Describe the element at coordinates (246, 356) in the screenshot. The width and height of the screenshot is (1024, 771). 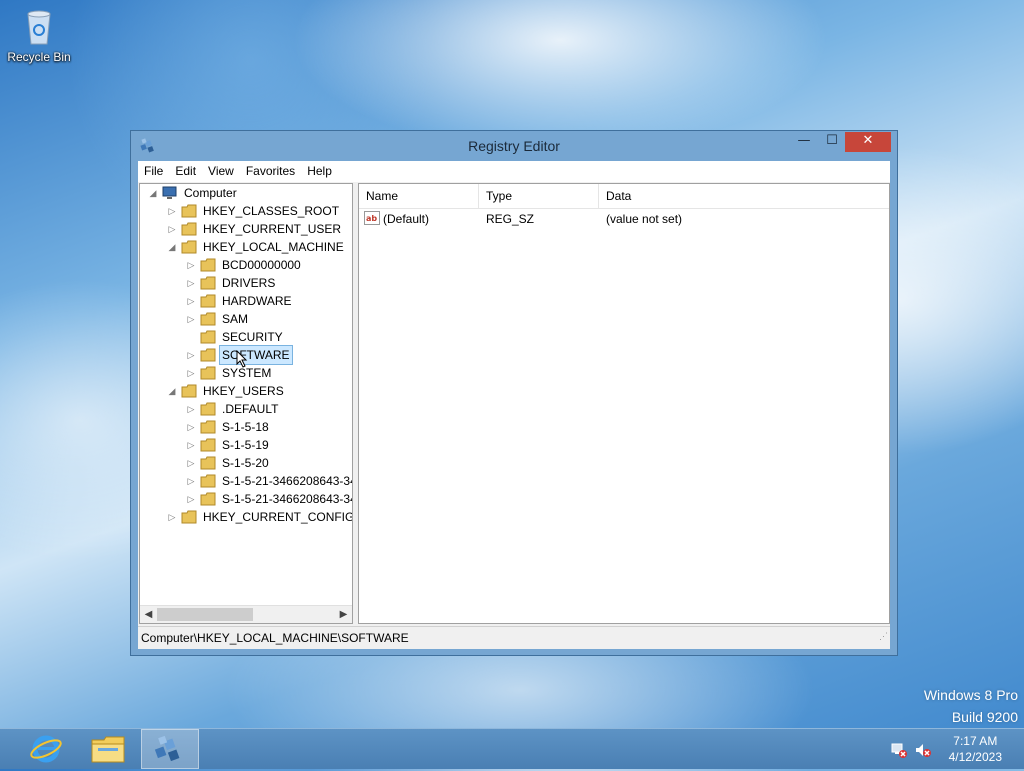
I see `tree-node-software: ▷ SOFTWARE` at that location.